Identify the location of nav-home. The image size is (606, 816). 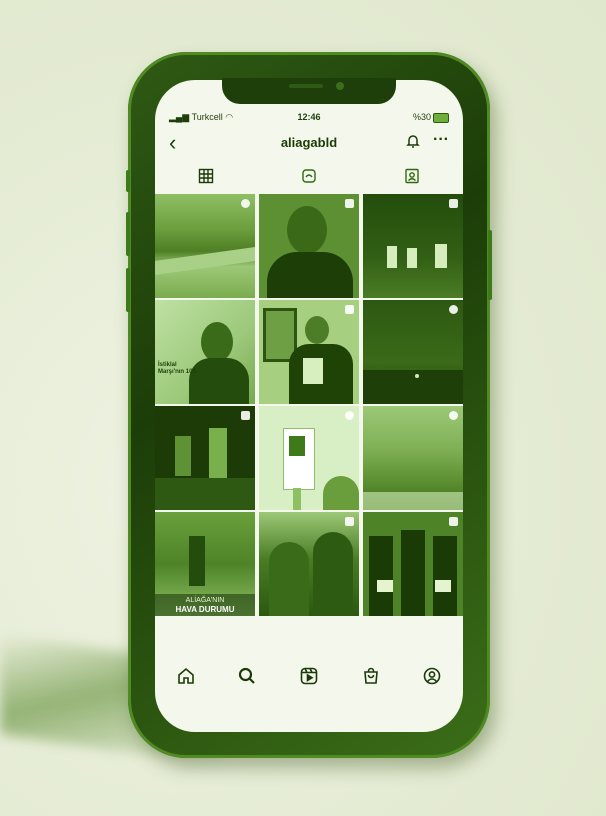
(186, 678).